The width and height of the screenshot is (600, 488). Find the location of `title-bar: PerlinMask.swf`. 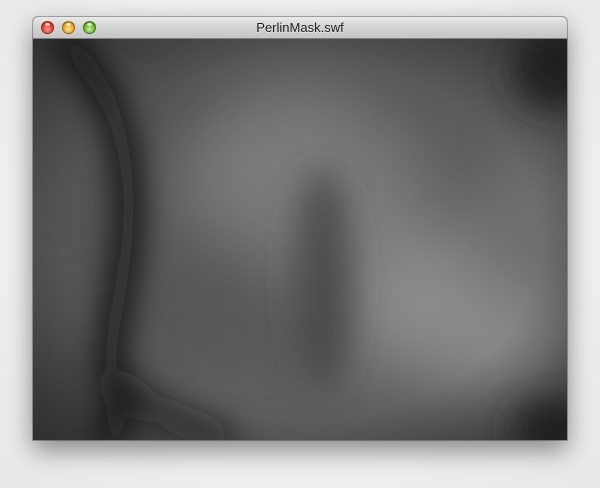

title-bar: PerlinMask.swf is located at coordinates (300, 28).